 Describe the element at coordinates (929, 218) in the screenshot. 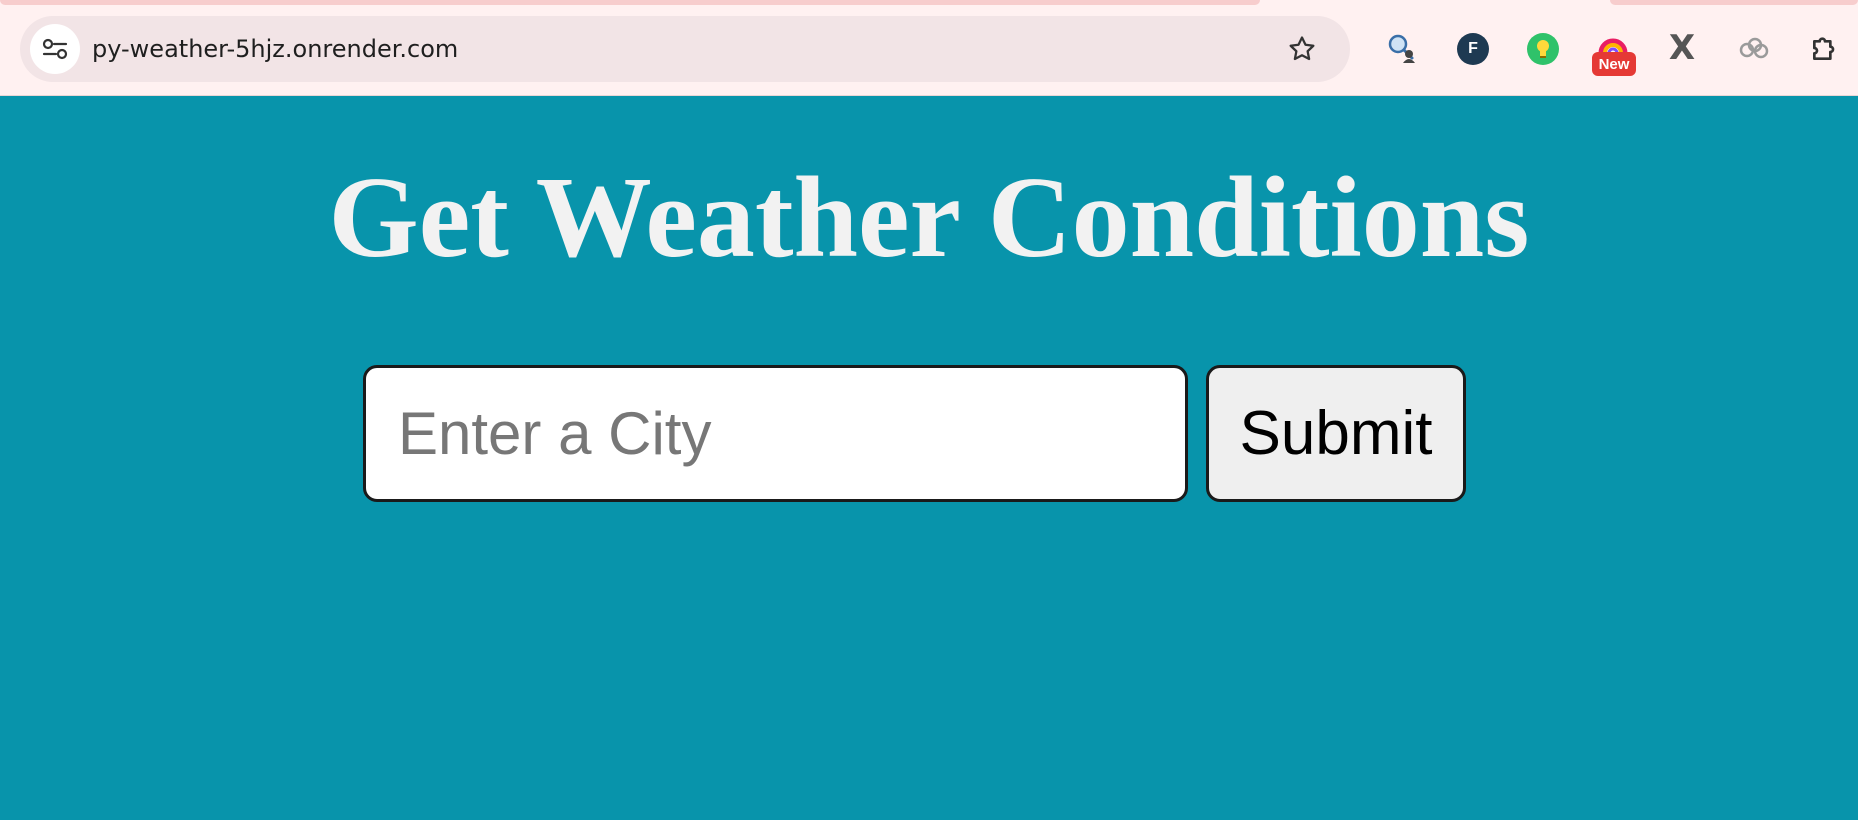

I see `page-title: Get Weather Conditions` at that location.